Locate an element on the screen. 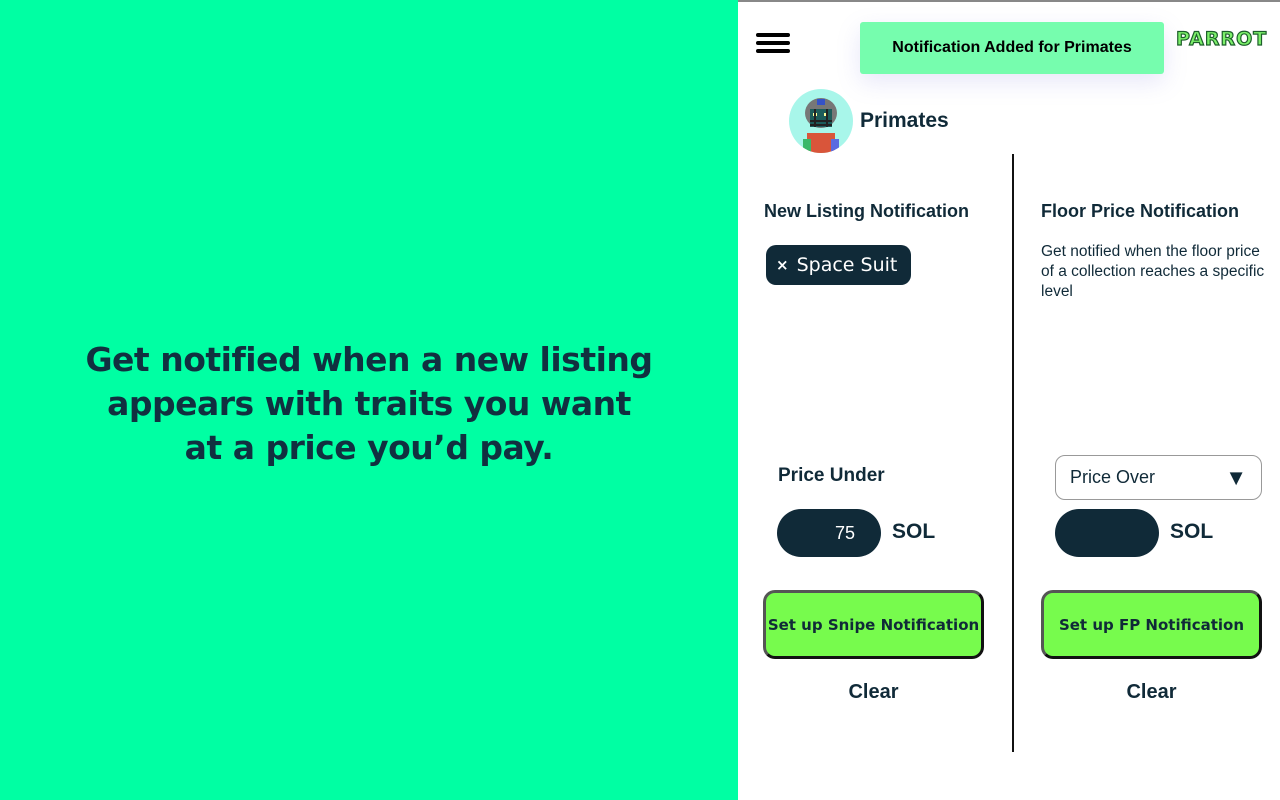 This screenshot has width=1280, height=800. floor-price-input is located at coordinates (1107, 533).